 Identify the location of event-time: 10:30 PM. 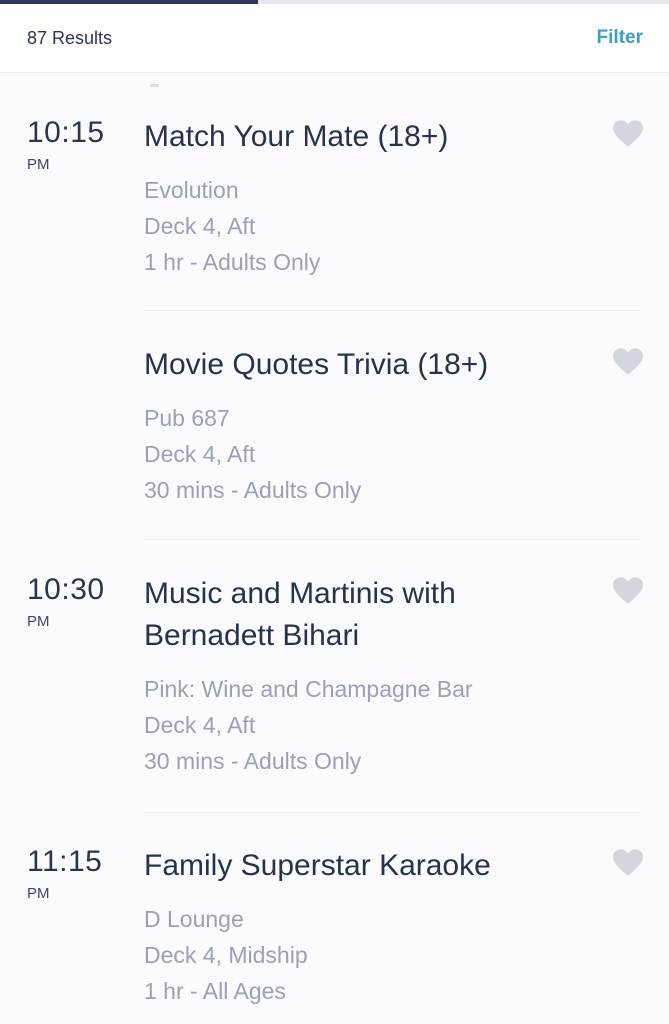
(66, 601).